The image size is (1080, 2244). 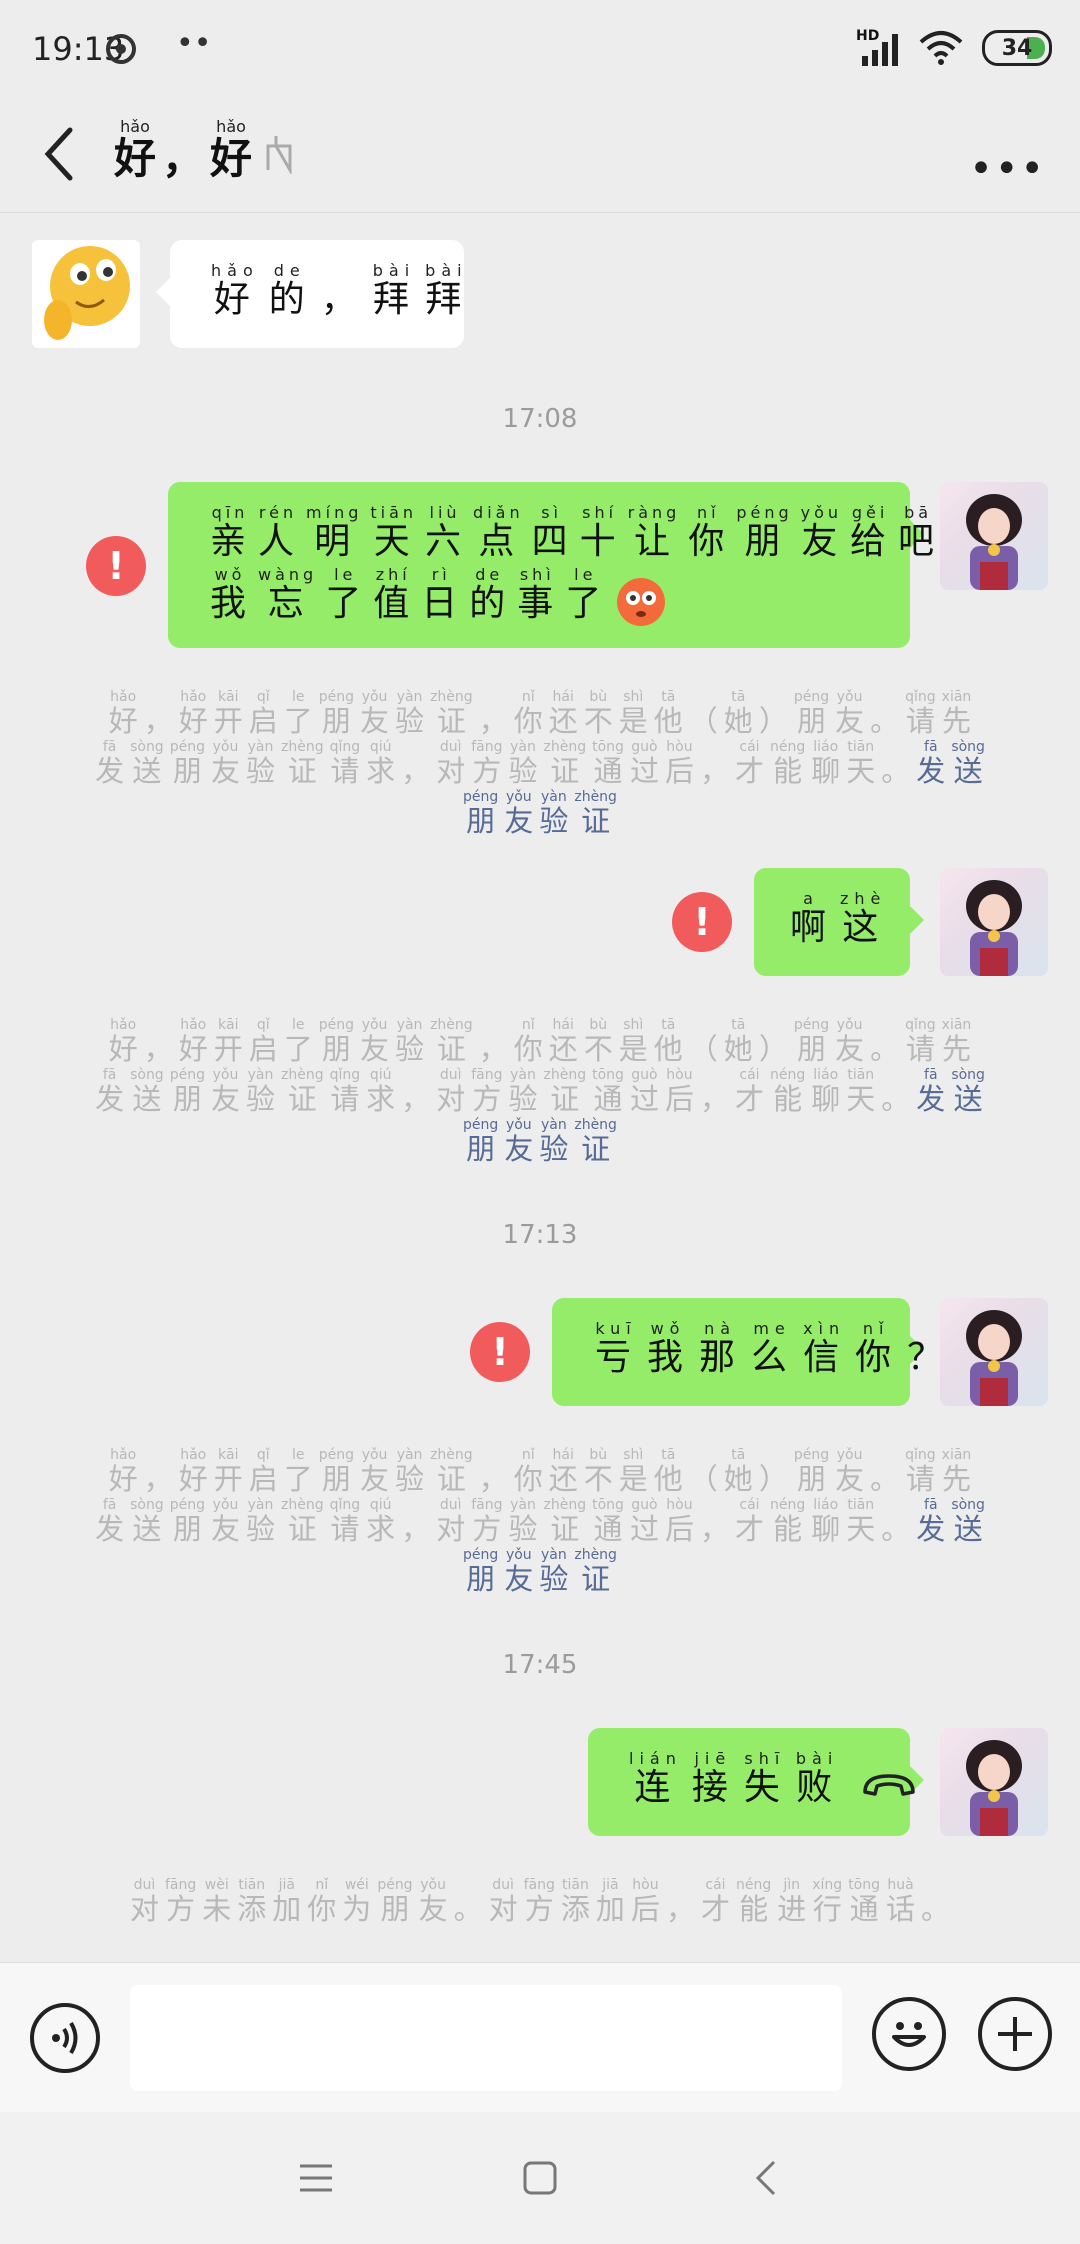 I want to click on sent-message-bubble: kuī 亏 wǒ 我 nà 那 me 么 xìn 信 nǐ 你 ？, so click(x=747, y=1352).